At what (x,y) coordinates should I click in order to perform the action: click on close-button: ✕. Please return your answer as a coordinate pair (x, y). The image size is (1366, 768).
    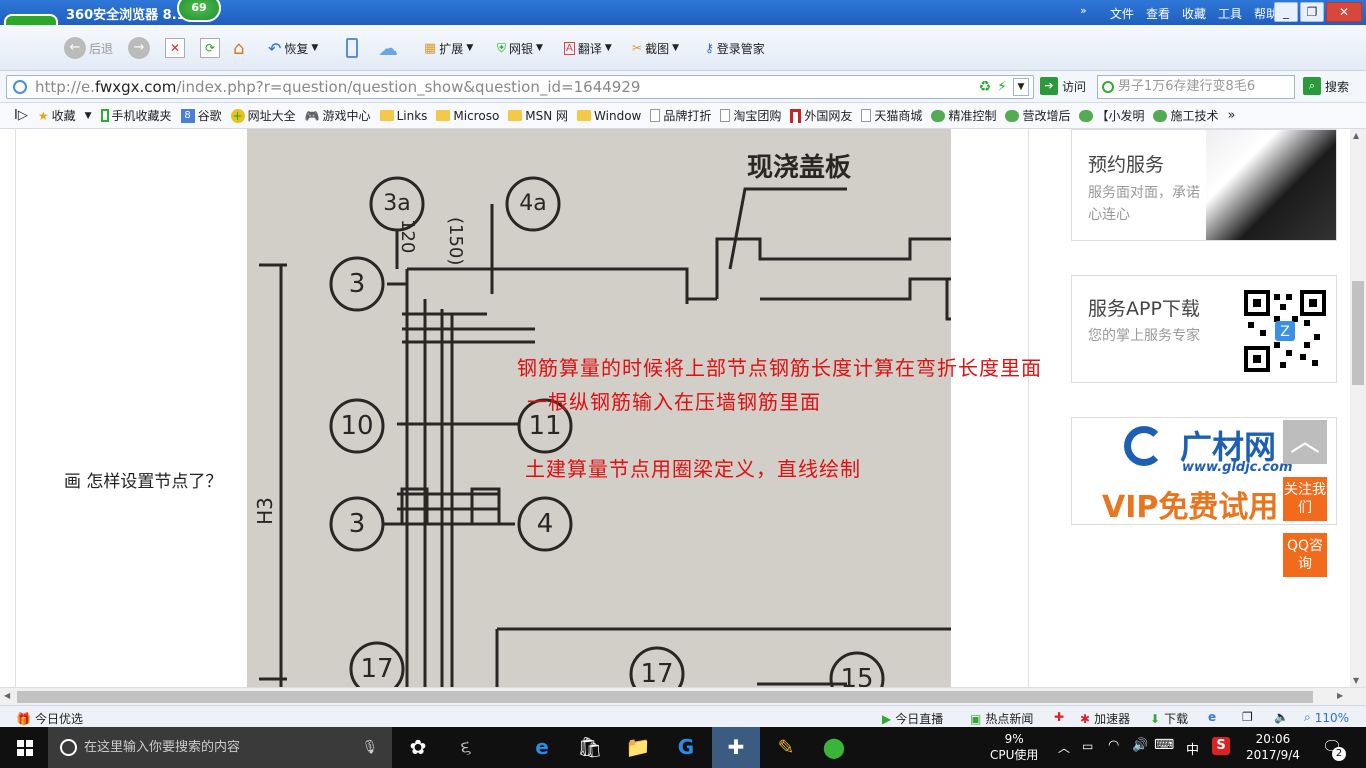
    Looking at the image, I should click on (1344, 12).